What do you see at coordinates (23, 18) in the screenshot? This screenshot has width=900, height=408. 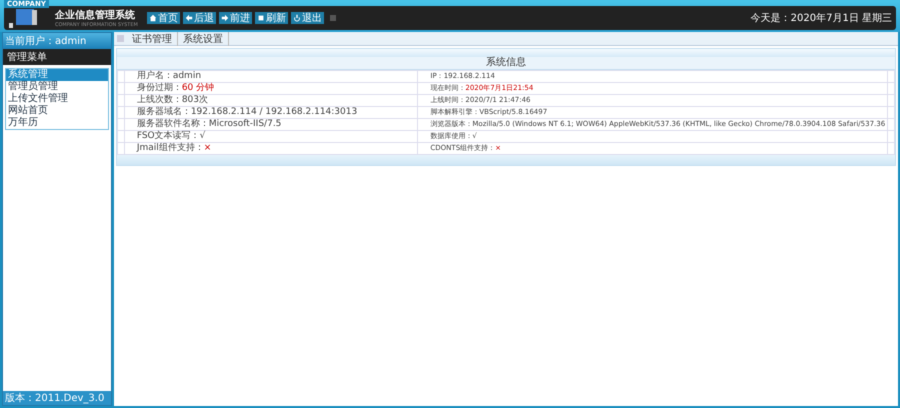 I see `monitor-icon` at bounding box center [23, 18].